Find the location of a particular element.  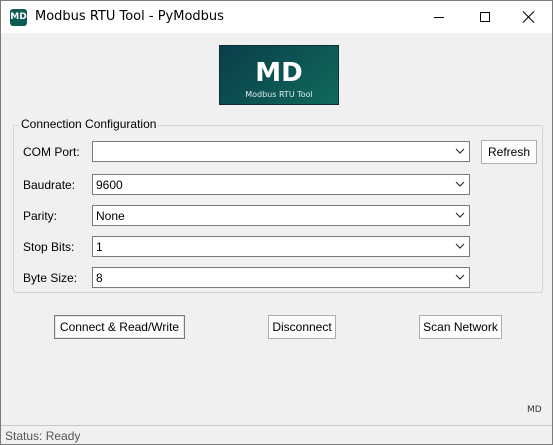

com-port-label: COM Port: is located at coordinates (51, 152).